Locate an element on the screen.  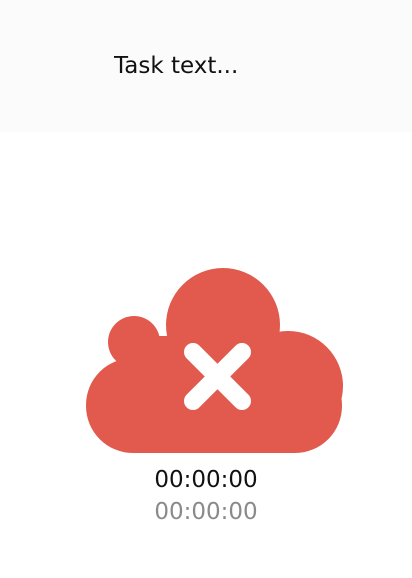
current-timer: 00:00:00 is located at coordinates (206, 480).